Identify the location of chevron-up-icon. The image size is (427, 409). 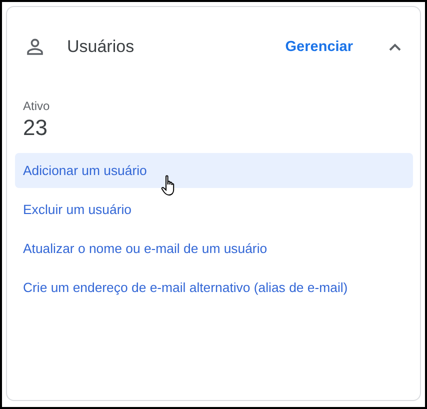
(395, 47).